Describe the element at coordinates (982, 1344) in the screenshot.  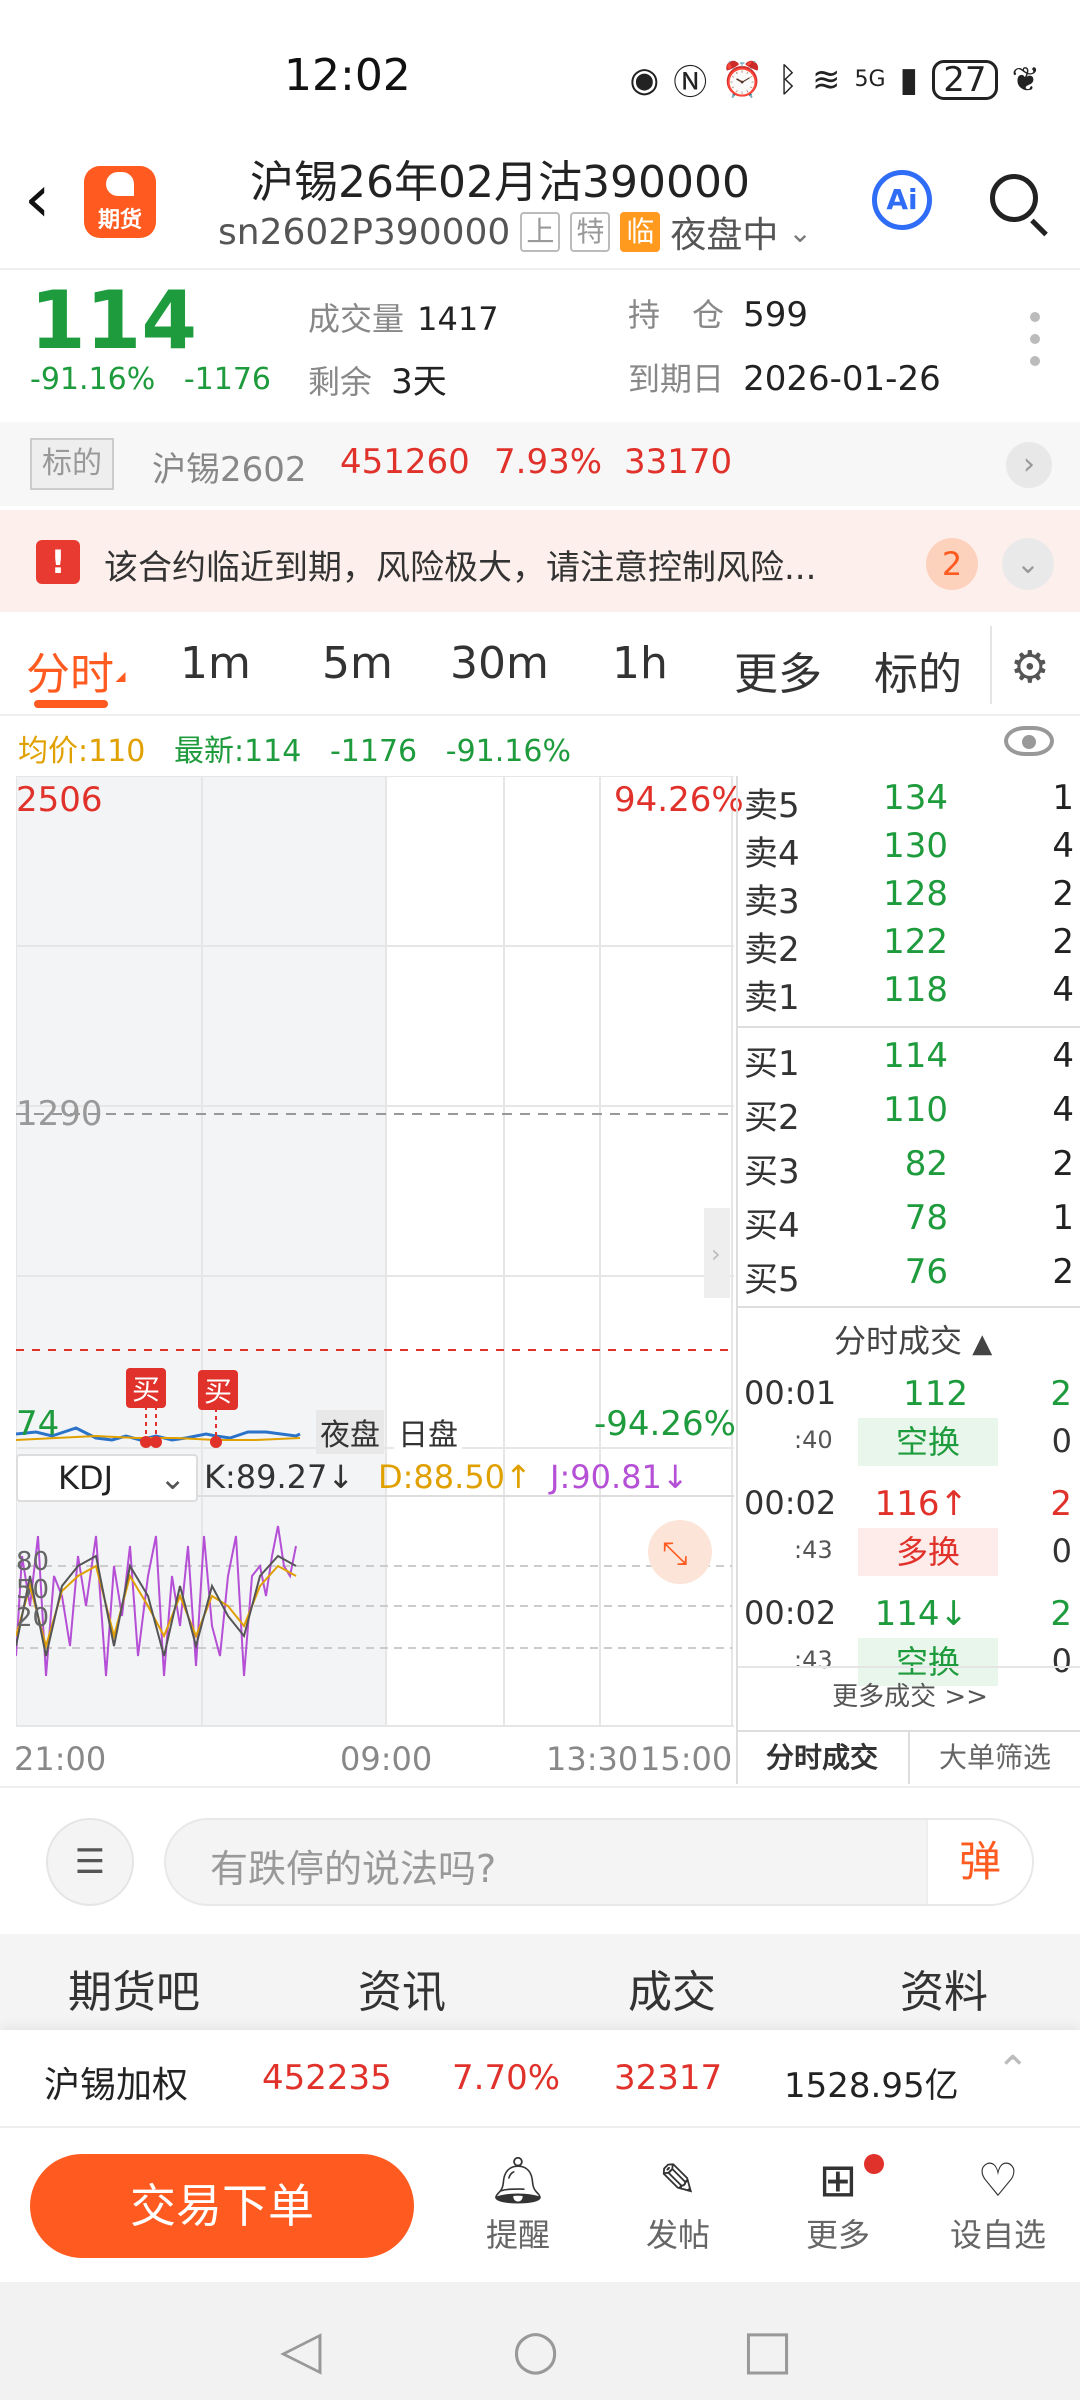
I see `caret-up-icon: ▲` at that location.